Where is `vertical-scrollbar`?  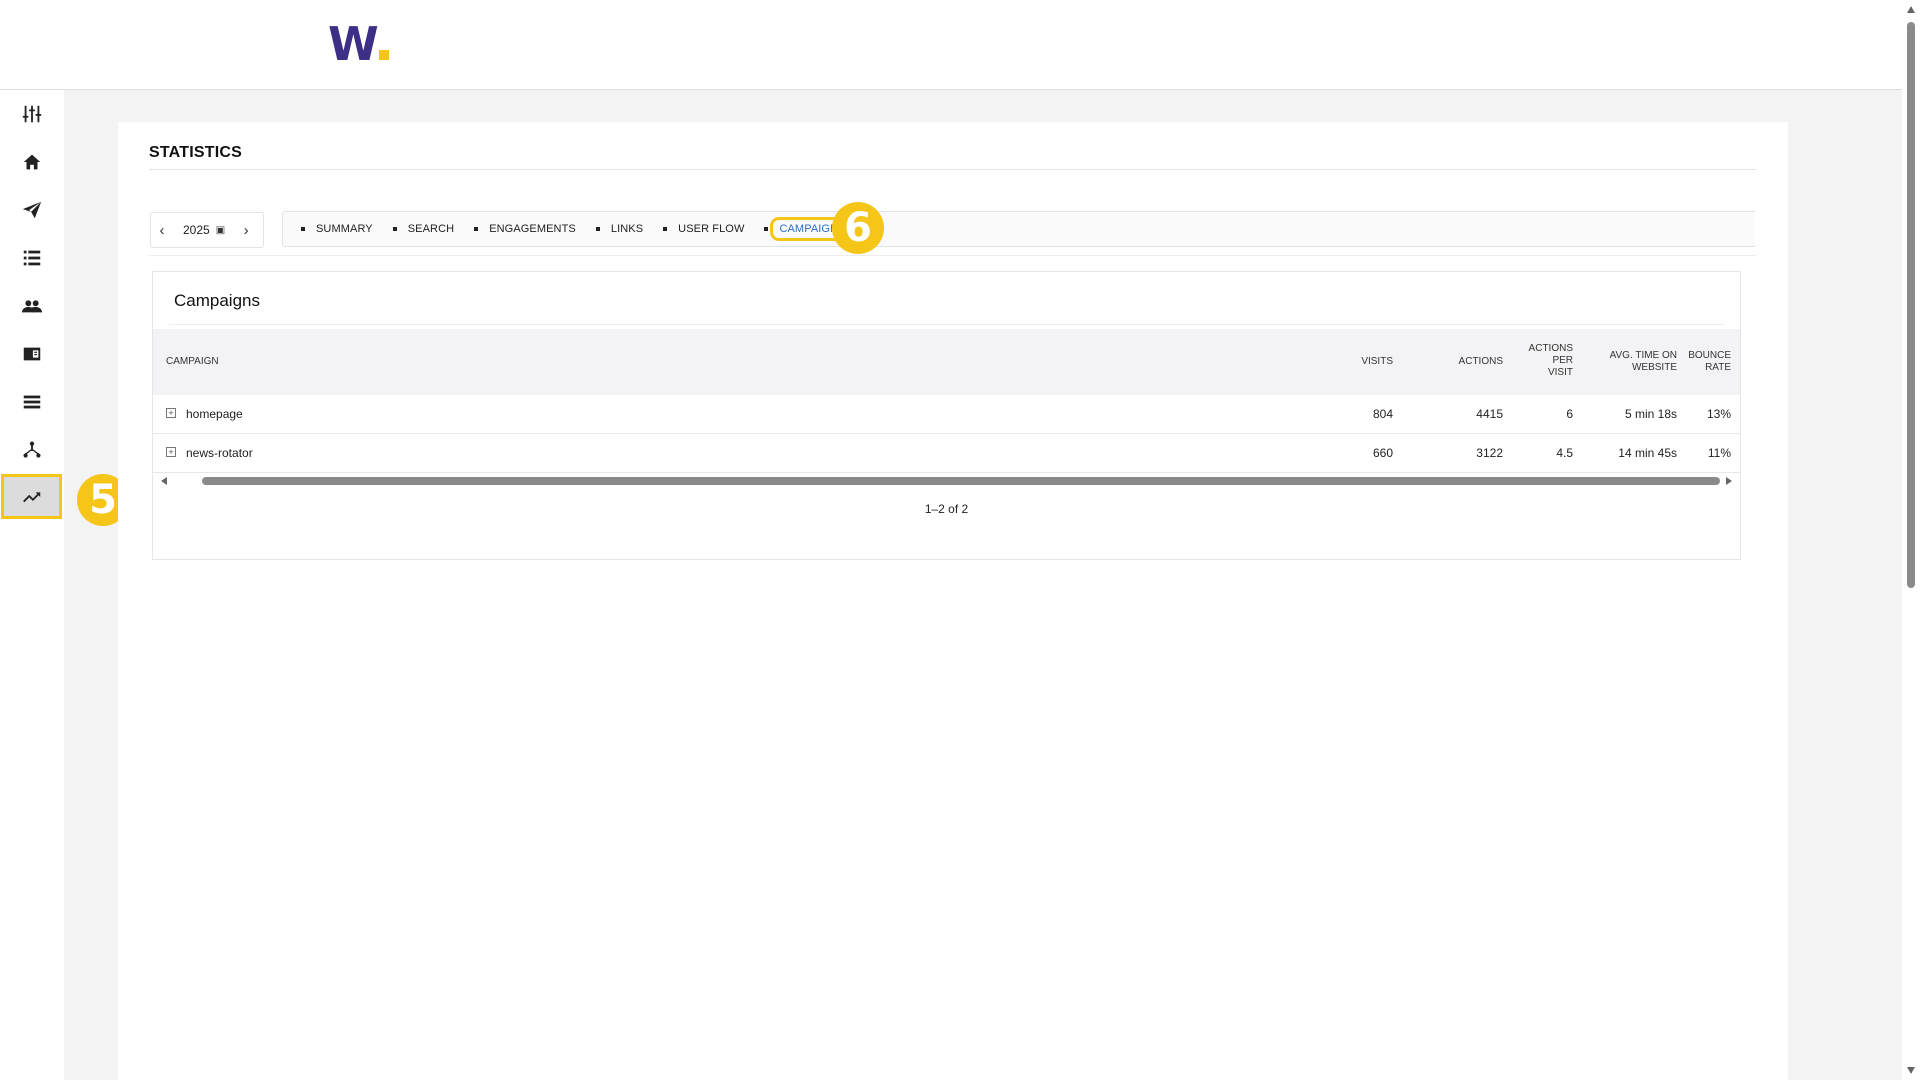
vertical-scrollbar is located at coordinates (1911, 540).